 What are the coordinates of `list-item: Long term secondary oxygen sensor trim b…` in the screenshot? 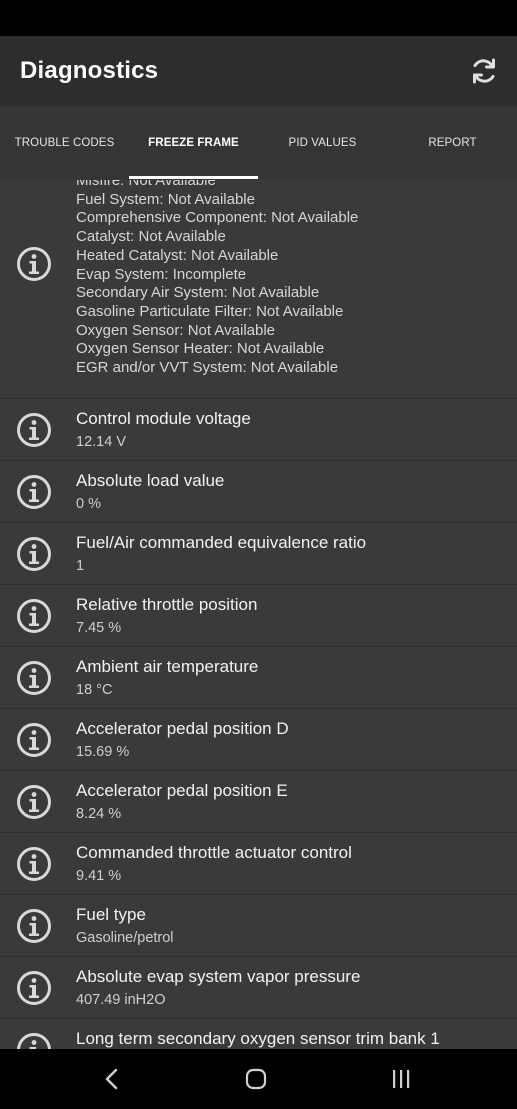 It's located at (258, 1034).